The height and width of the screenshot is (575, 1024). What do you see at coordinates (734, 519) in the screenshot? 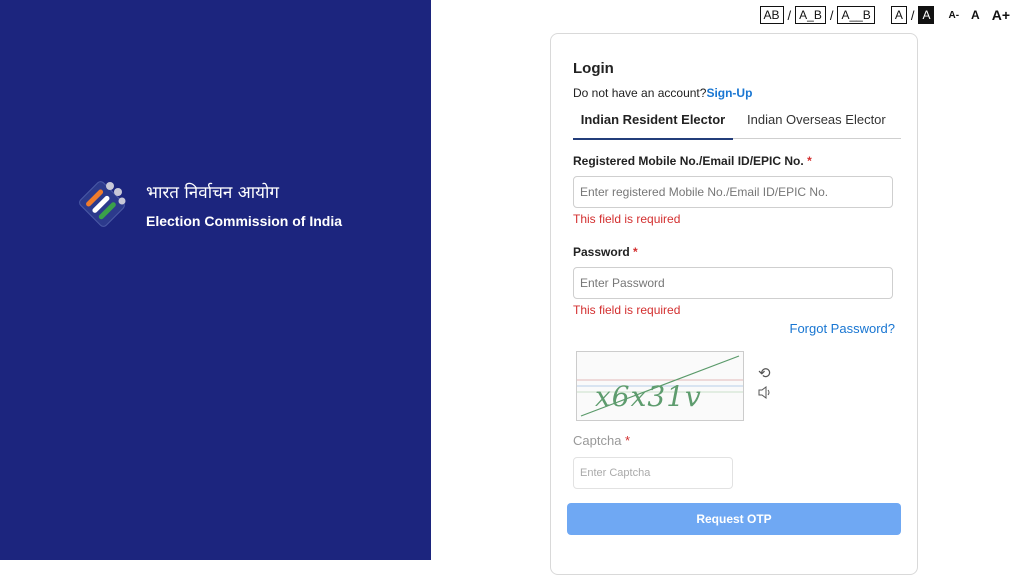
I see `request-otp-button: Request OTP` at bounding box center [734, 519].